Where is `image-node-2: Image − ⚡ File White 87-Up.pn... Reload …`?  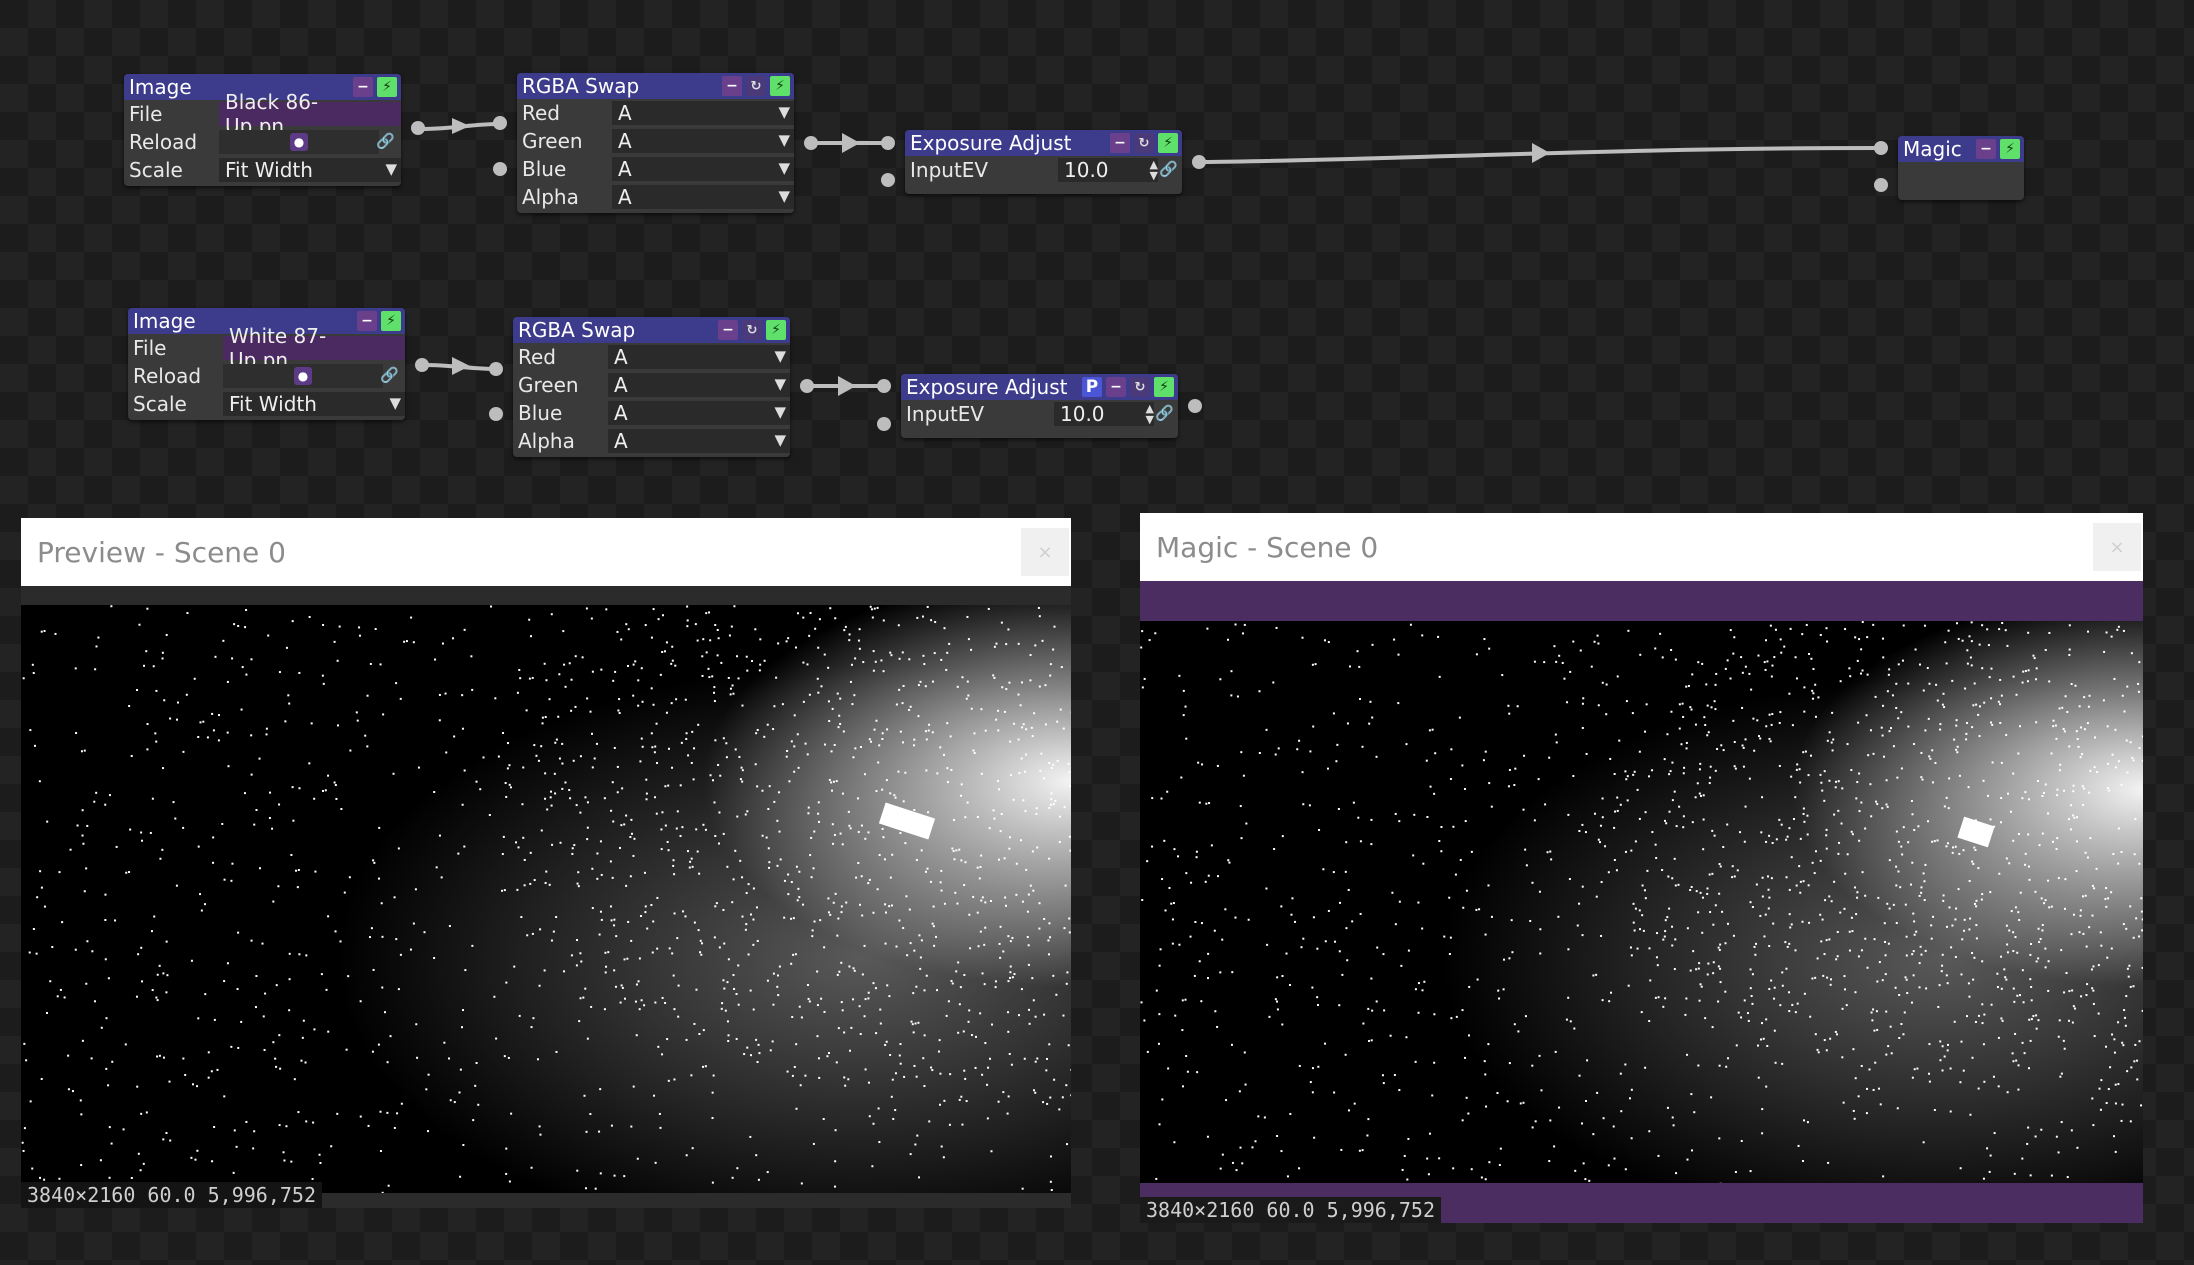 image-node-2: Image − ⚡ File White 87-Up.pn... Reload … is located at coordinates (278, 364).